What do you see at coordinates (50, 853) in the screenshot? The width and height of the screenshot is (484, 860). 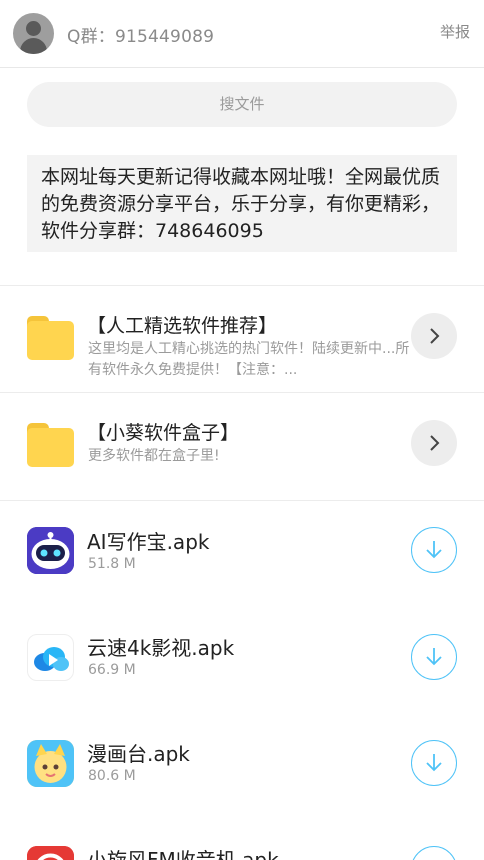 I see `radio-app-icon` at bounding box center [50, 853].